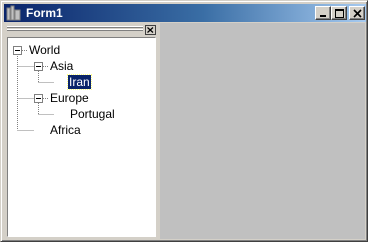 This screenshot has width=368, height=242. What do you see at coordinates (35, 90) in the screenshot?
I see `tree-connector-lines` at bounding box center [35, 90].